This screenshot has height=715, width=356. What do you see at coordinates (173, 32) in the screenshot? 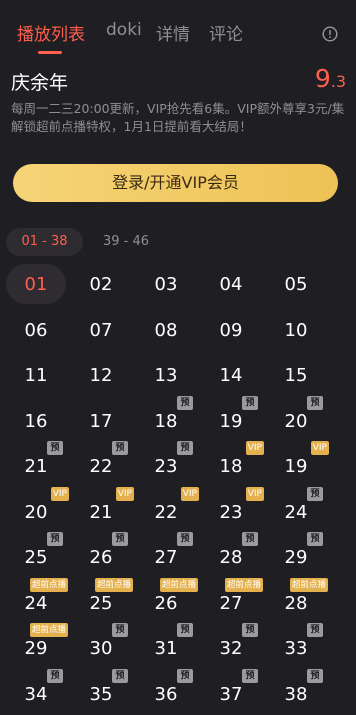
I see `tab-details: 详情` at bounding box center [173, 32].